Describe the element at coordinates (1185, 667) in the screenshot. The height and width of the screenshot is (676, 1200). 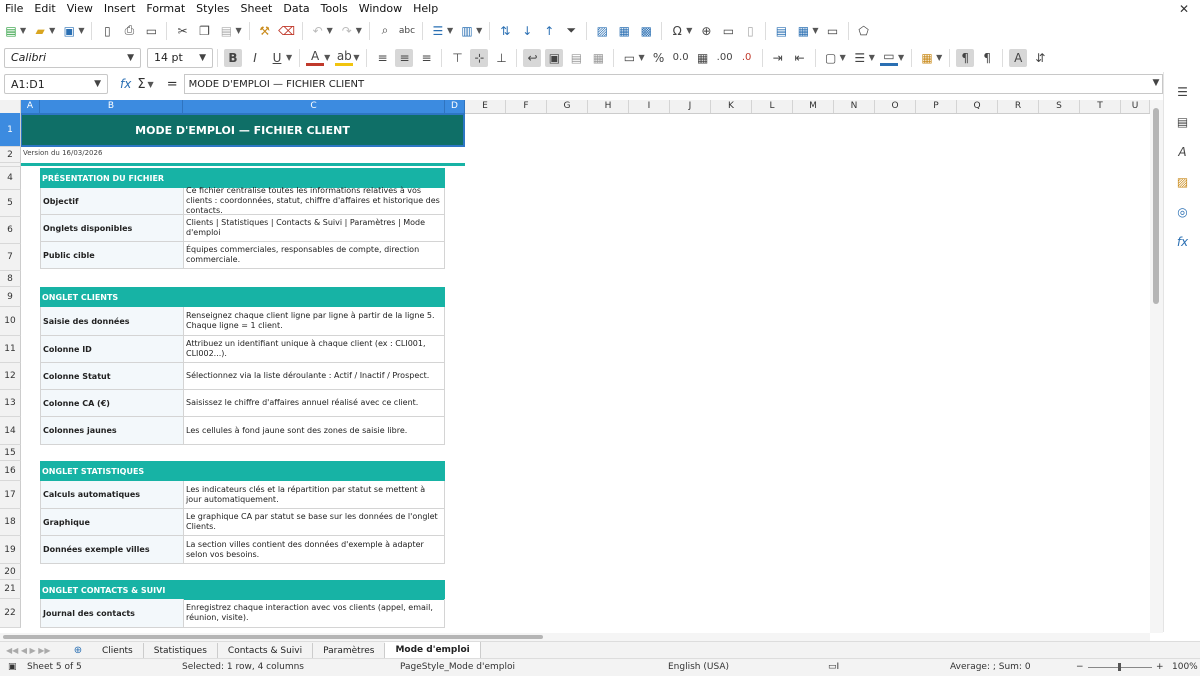
I see `zoom-level: 100%` at that location.